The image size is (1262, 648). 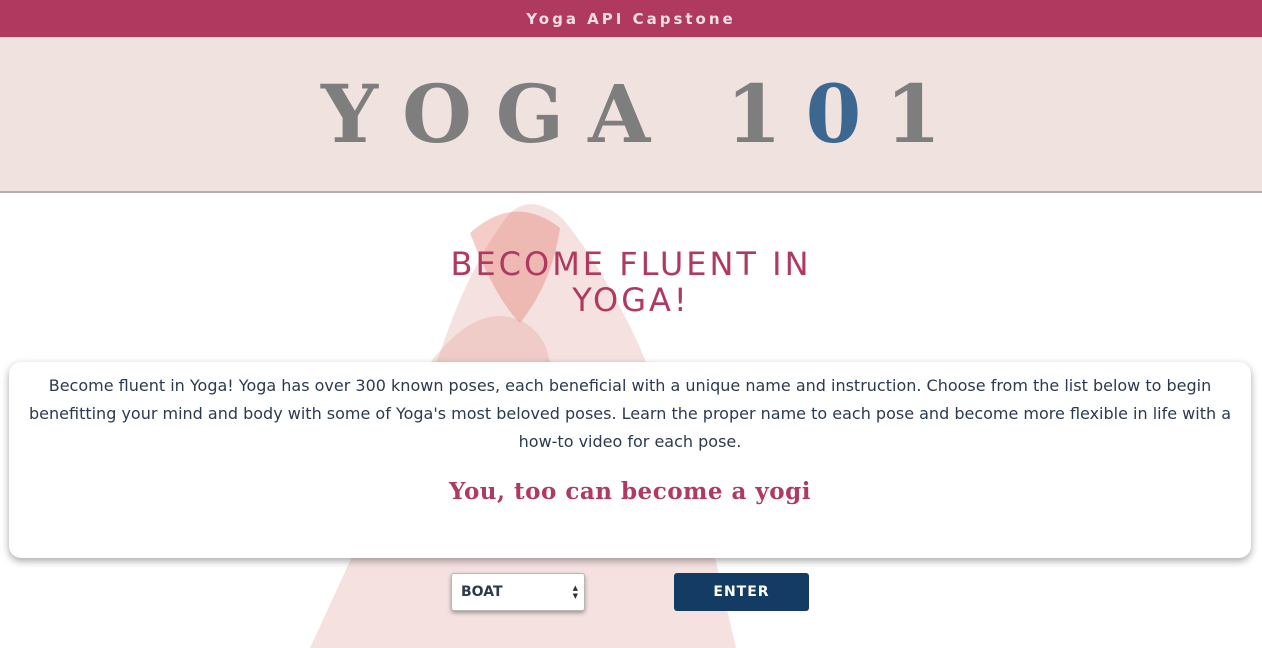 I want to click on top-banner: Yoga API Capstone, so click(x=631, y=18).